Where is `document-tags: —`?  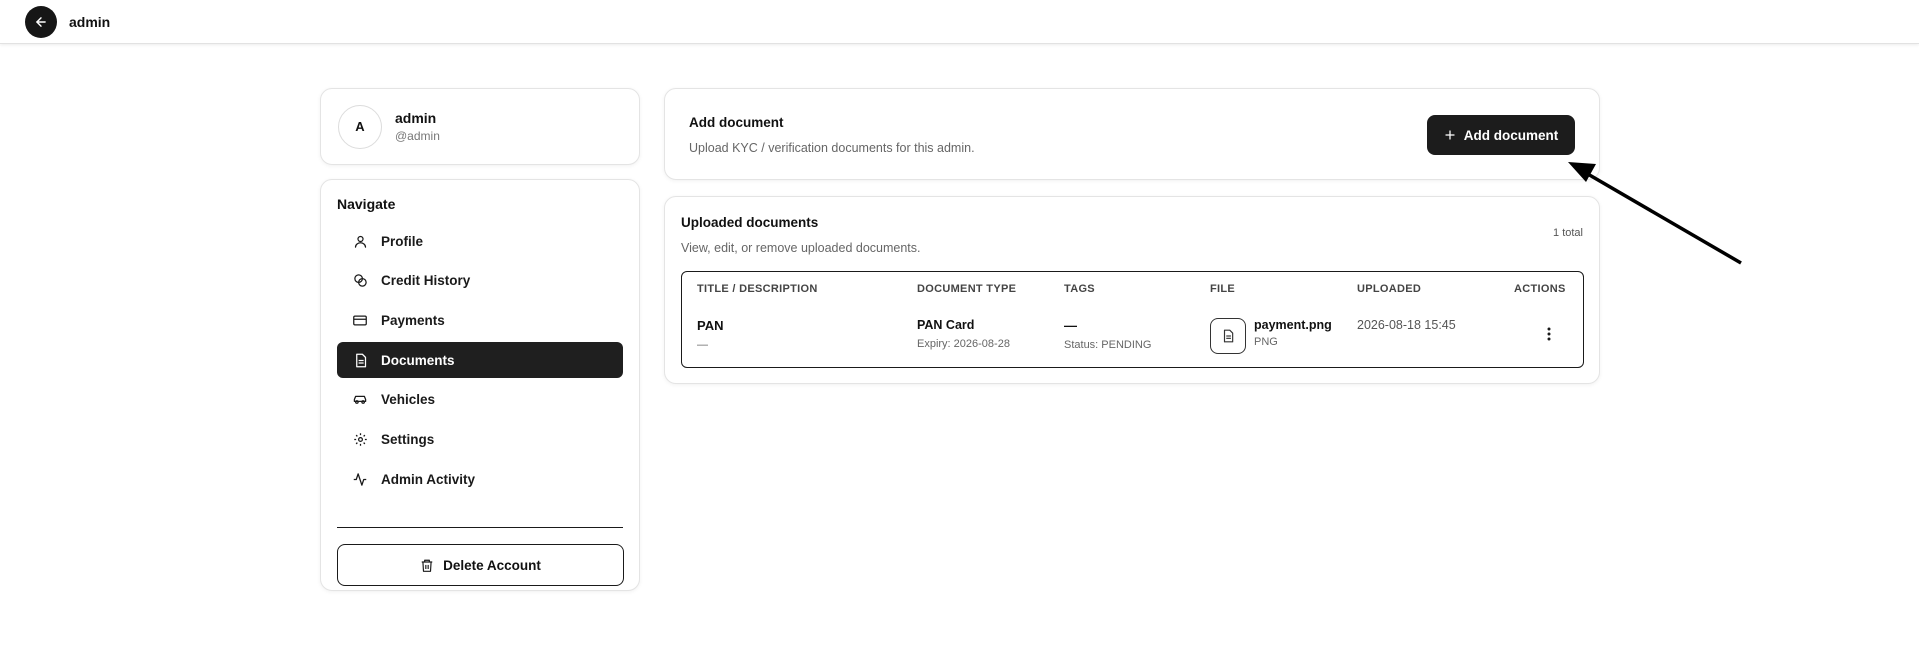 document-tags: — is located at coordinates (1070, 325).